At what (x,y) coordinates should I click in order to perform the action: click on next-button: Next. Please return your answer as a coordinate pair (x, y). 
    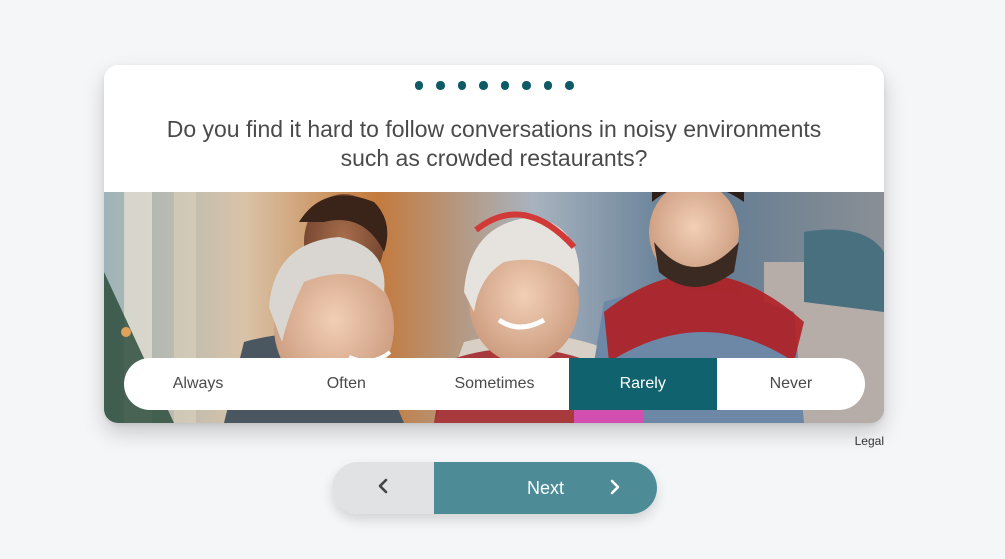
    Looking at the image, I should click on (545, 488).